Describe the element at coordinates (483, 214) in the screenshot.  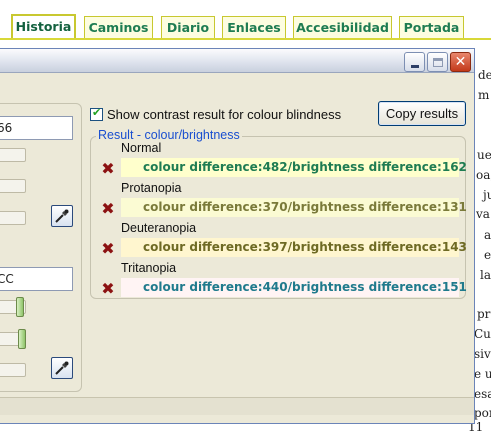
I see `background-text-fragment: va` at that location.